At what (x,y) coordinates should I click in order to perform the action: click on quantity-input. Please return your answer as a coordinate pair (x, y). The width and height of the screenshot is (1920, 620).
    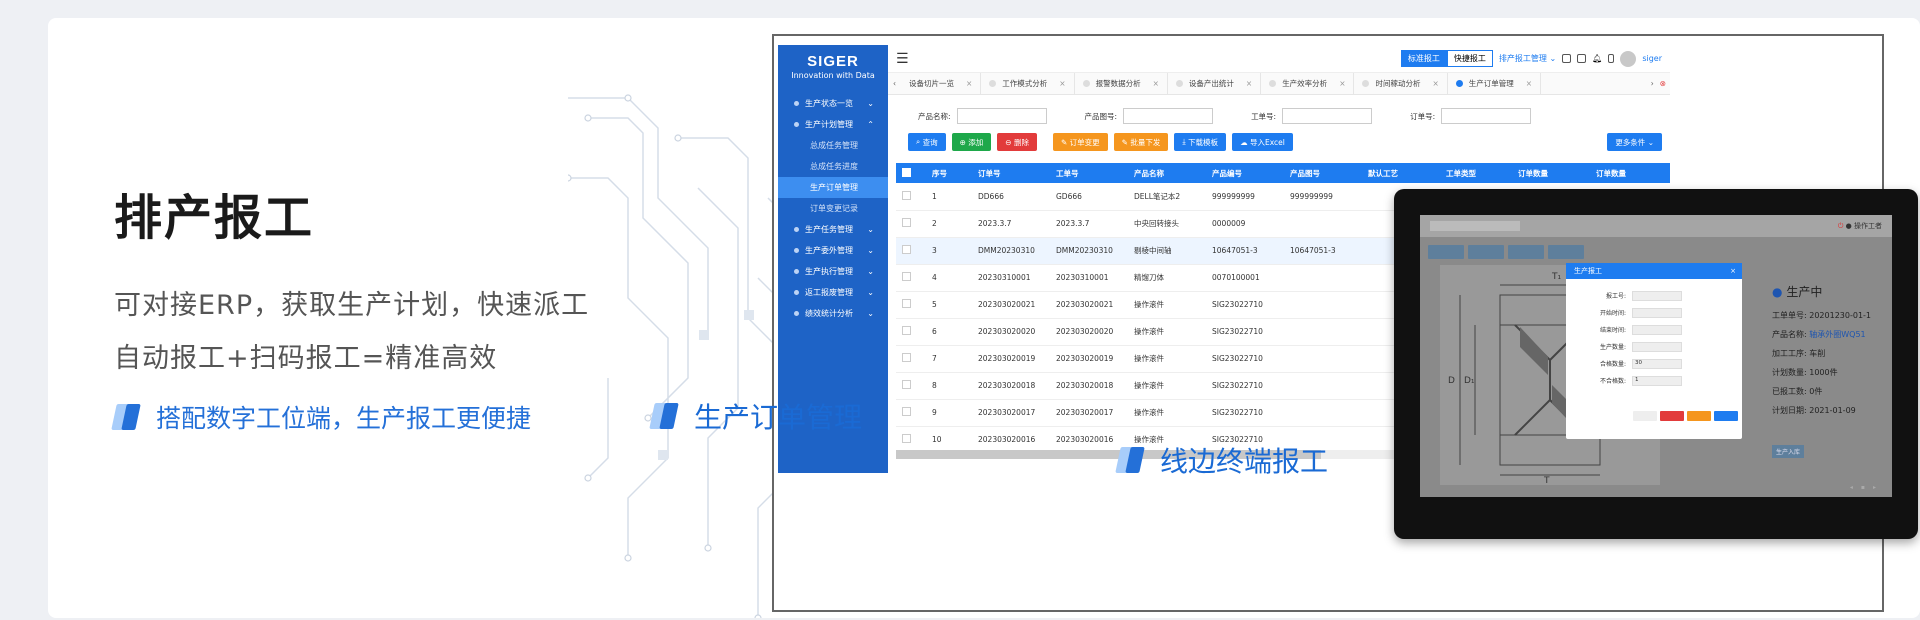
    Looking at the image, I should click on (1657, 346).